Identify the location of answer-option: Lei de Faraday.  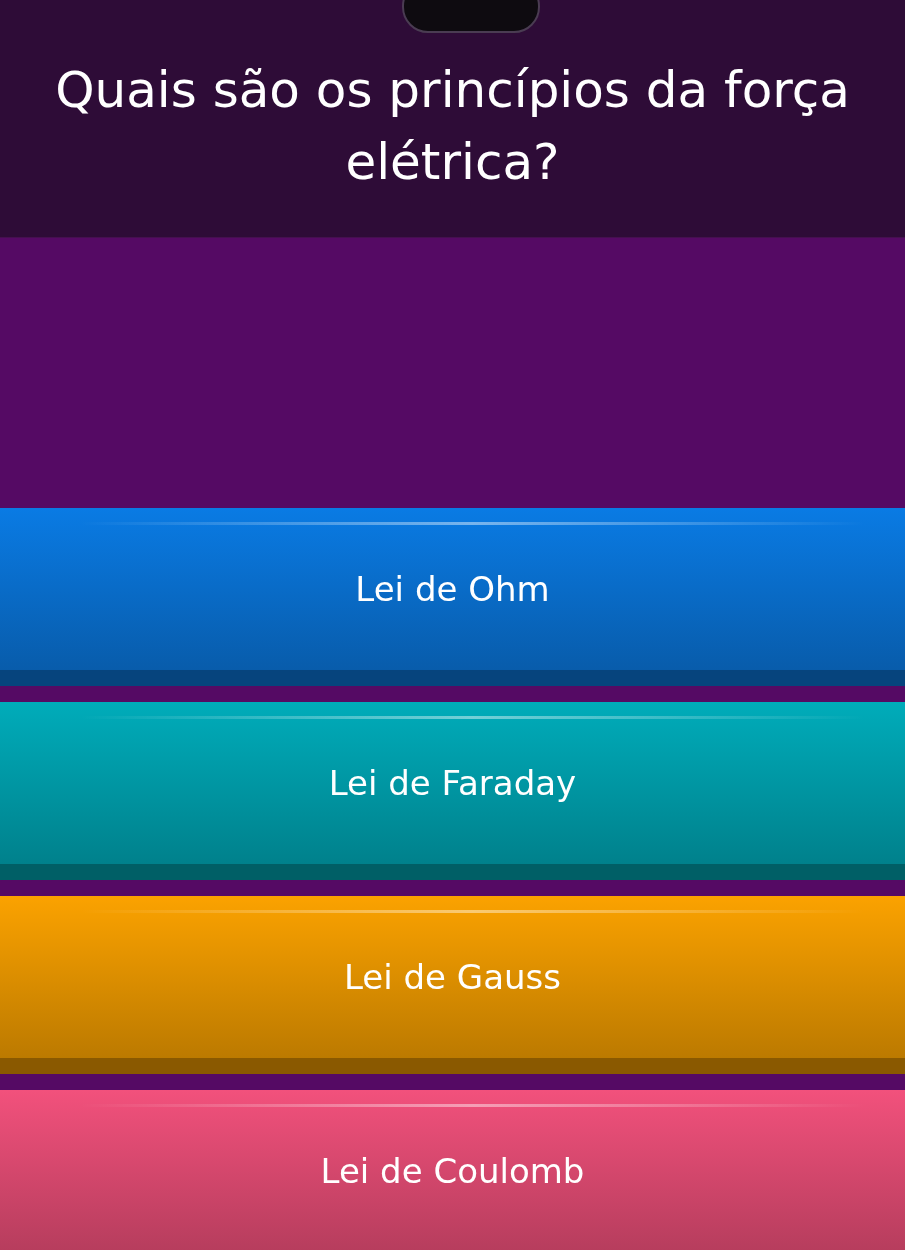
(452, 791).